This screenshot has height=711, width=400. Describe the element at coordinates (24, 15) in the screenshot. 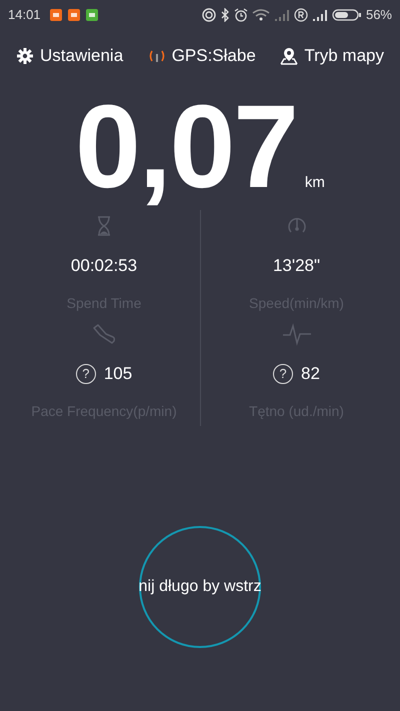

I see `clock: 14:01` at that location.